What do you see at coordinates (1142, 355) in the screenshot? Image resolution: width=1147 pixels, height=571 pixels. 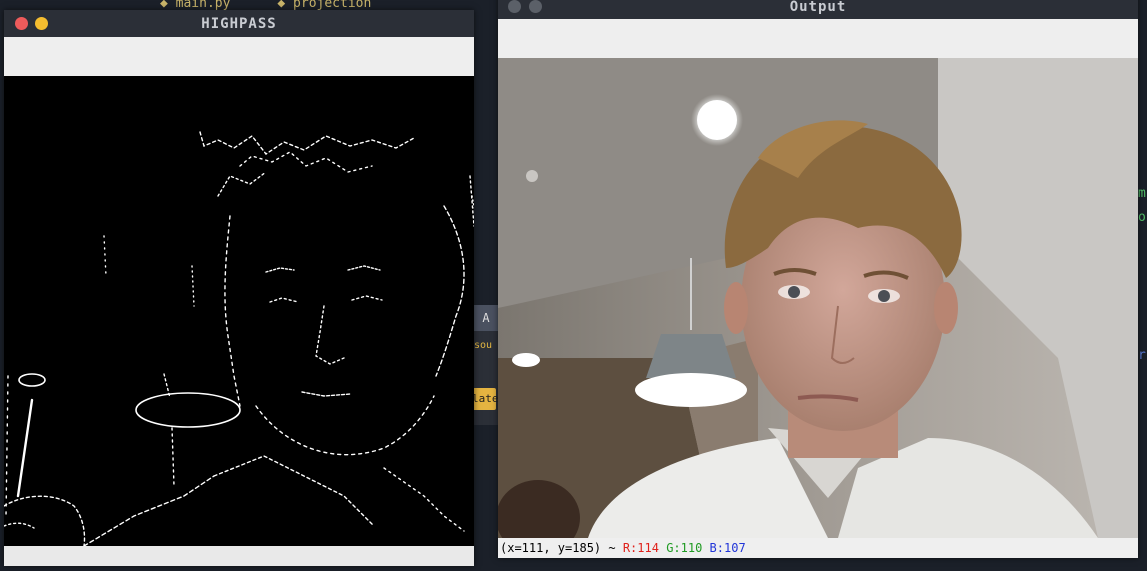 I see `background-editor-text: r` at bounding box center [1142, 355].